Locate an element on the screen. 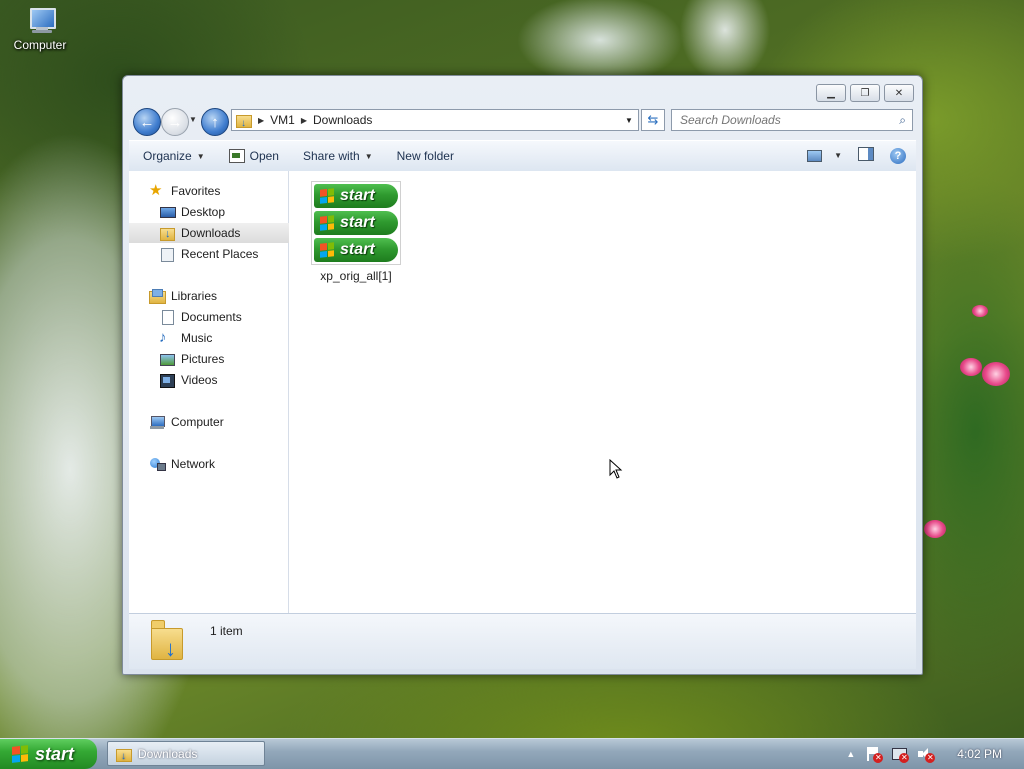  close-button: ✕ is located at coordinates (899, 93).